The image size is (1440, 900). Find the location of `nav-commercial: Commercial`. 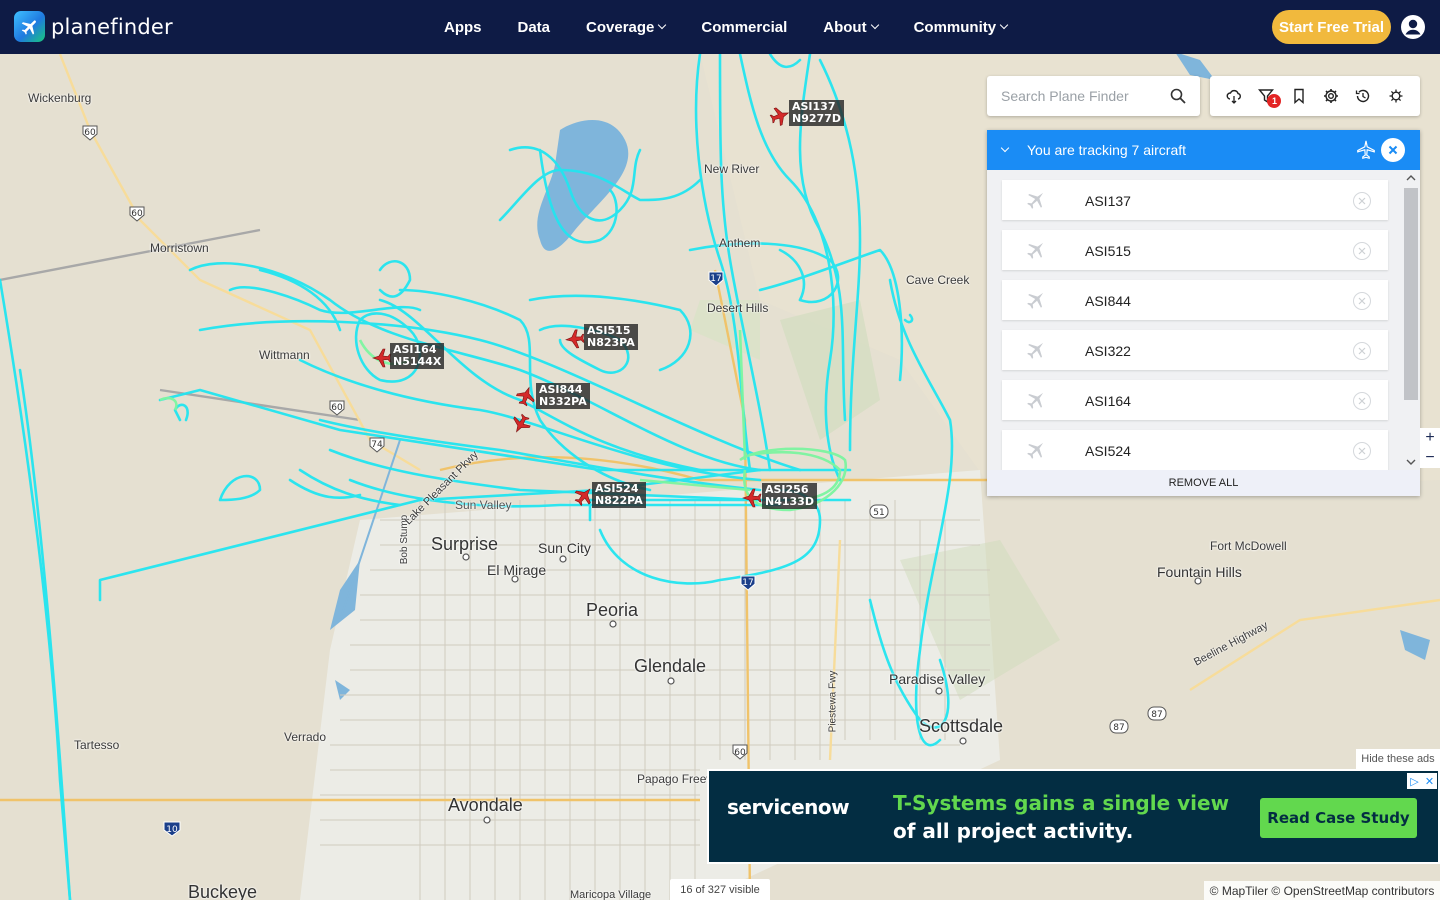

nav-commercial: Commercial is located at coordinates (744, 27).